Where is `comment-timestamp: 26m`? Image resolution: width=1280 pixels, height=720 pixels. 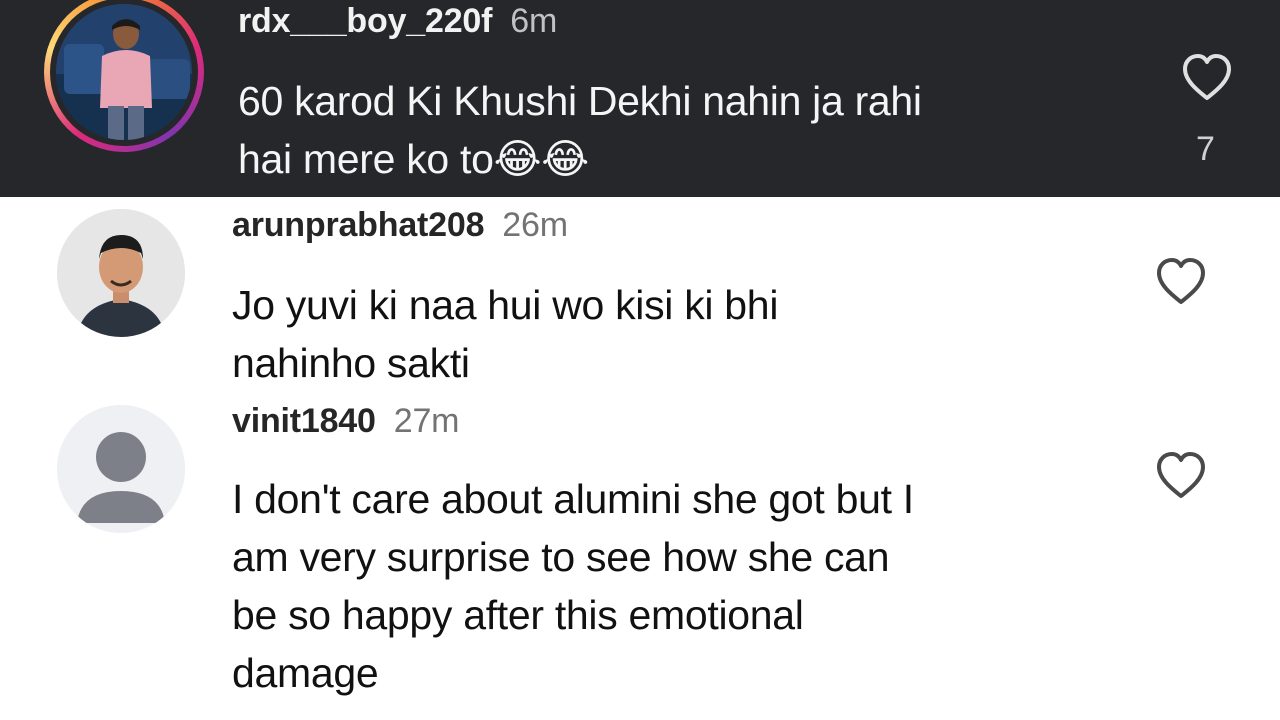 comment-timestamp: 26m is located at coordinates (535, 225).